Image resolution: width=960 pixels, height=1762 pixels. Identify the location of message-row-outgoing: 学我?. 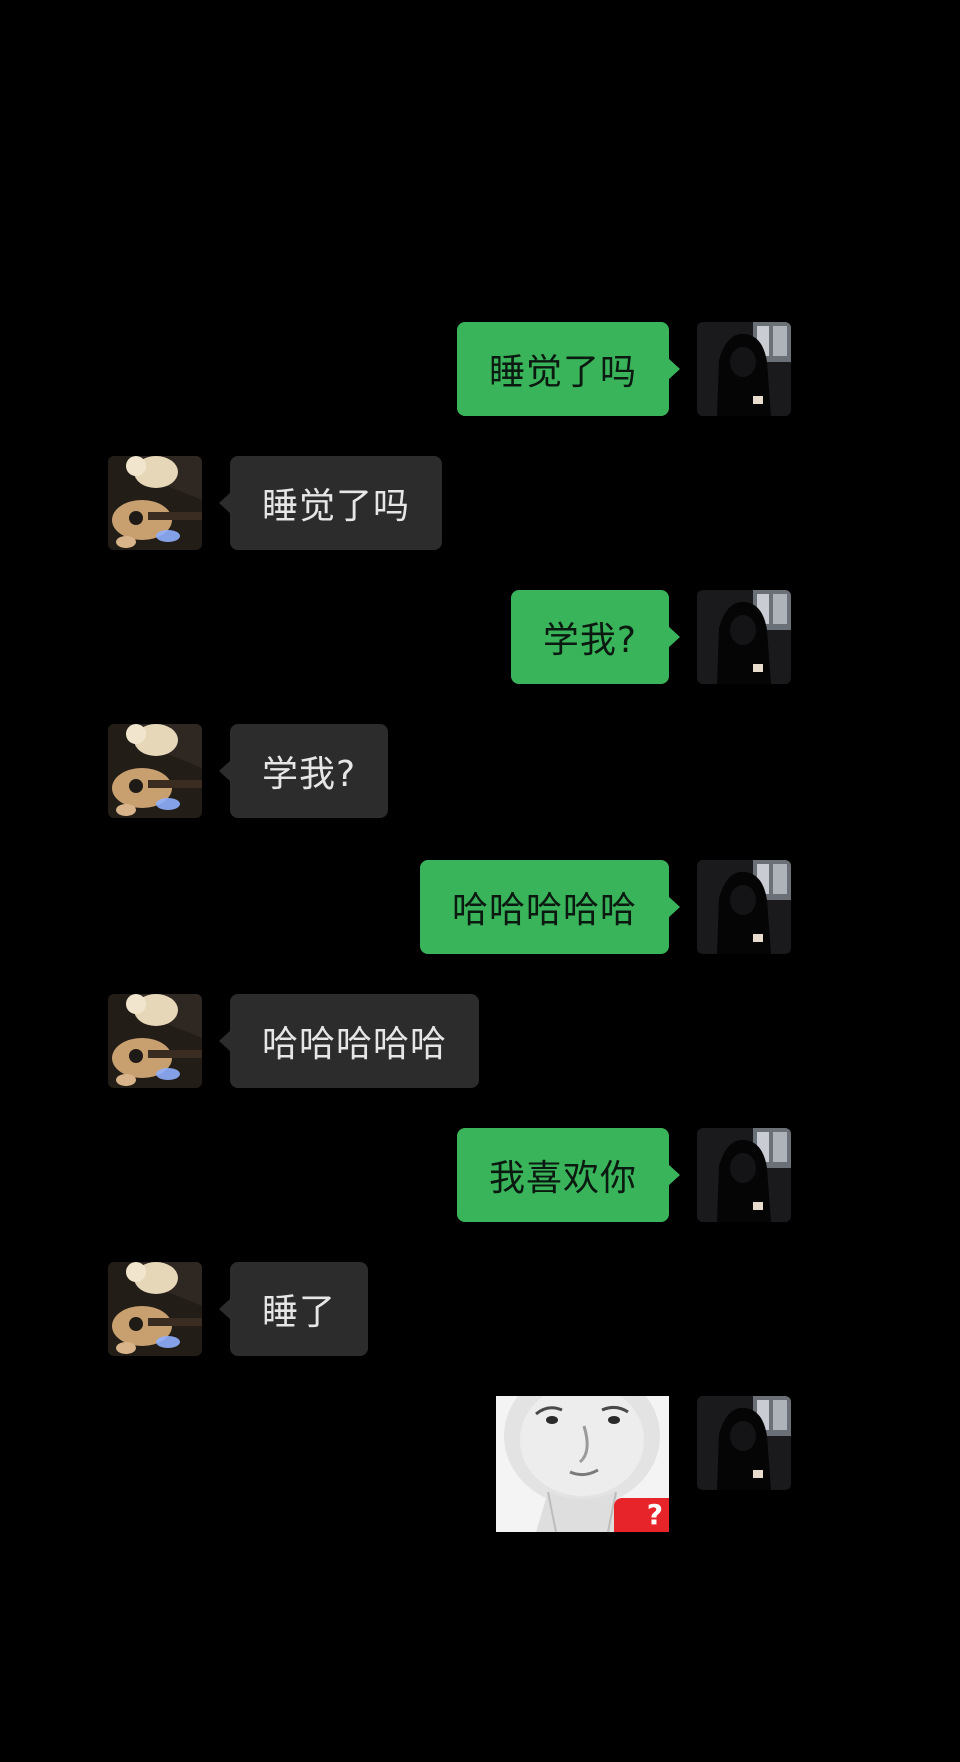
(480, 638).